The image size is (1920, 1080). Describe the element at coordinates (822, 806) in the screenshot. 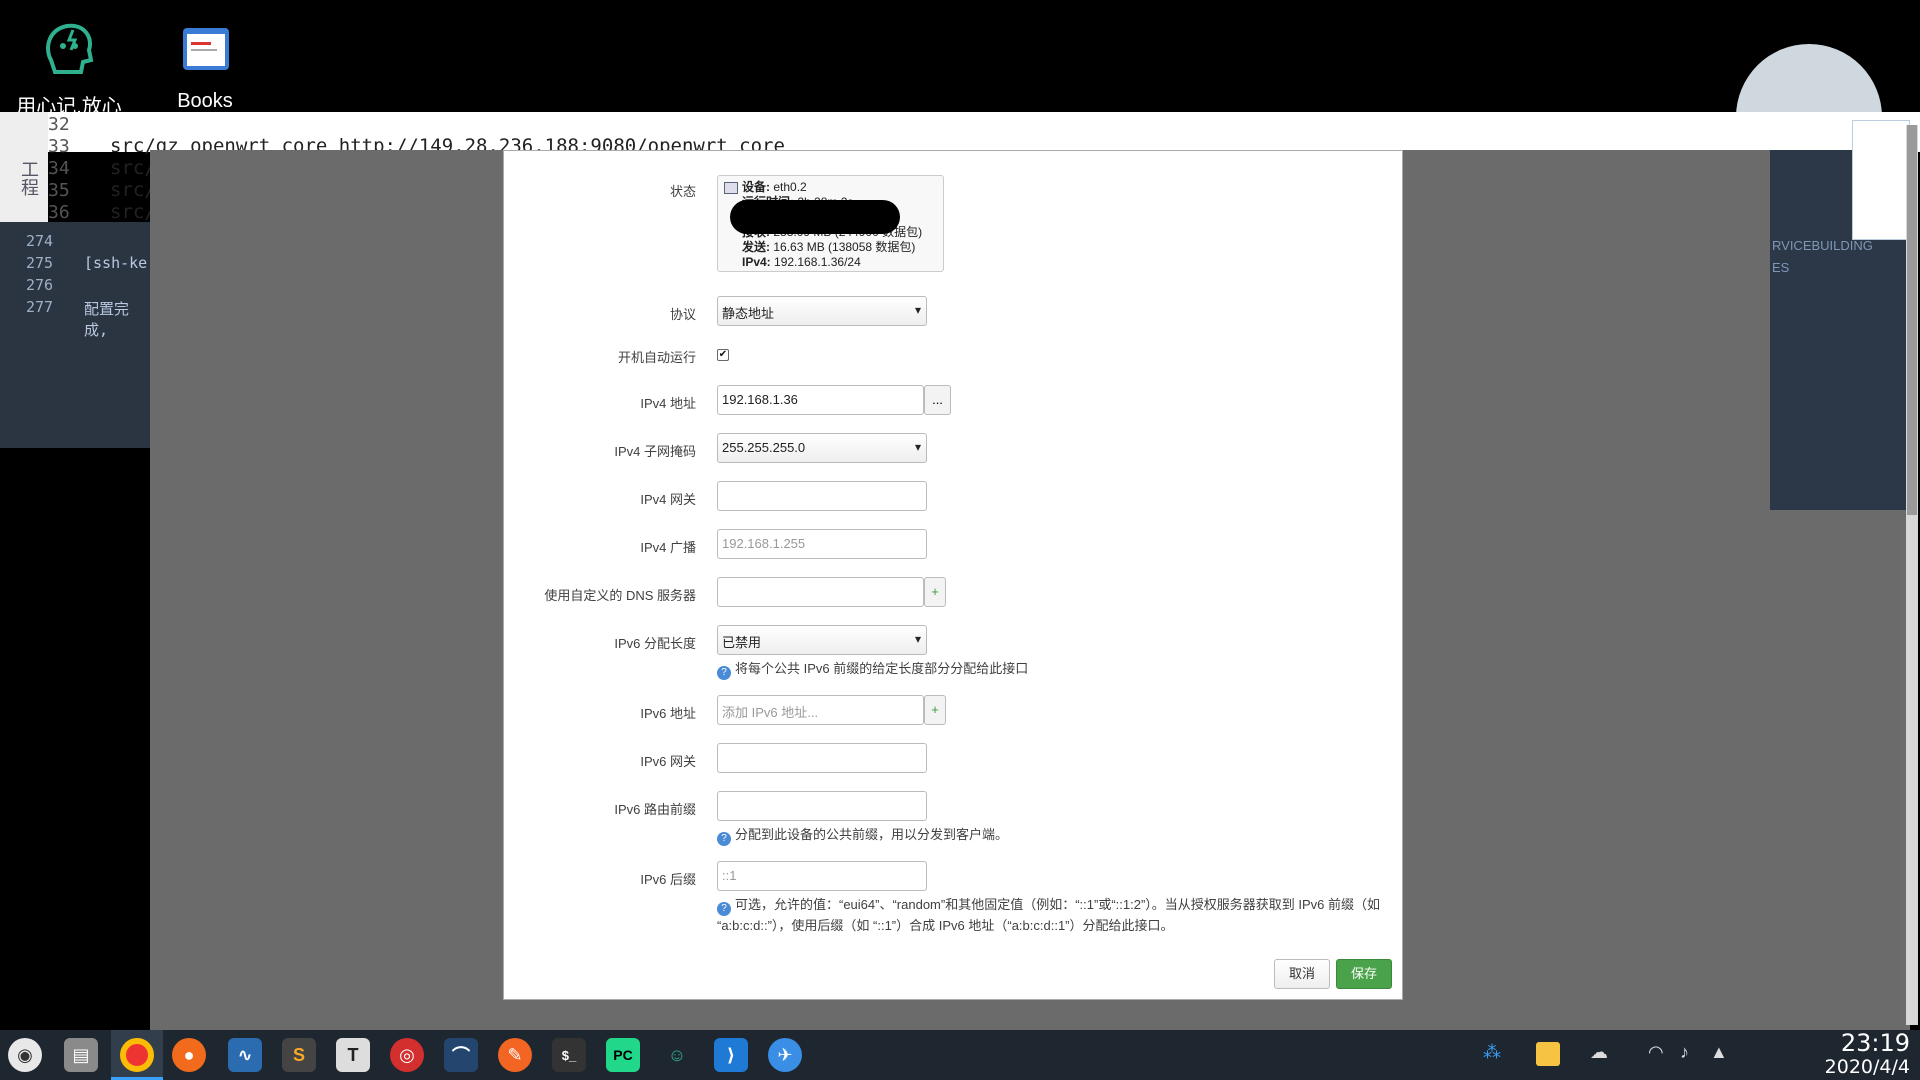

I see `ipv6-prefix-input` at that location.